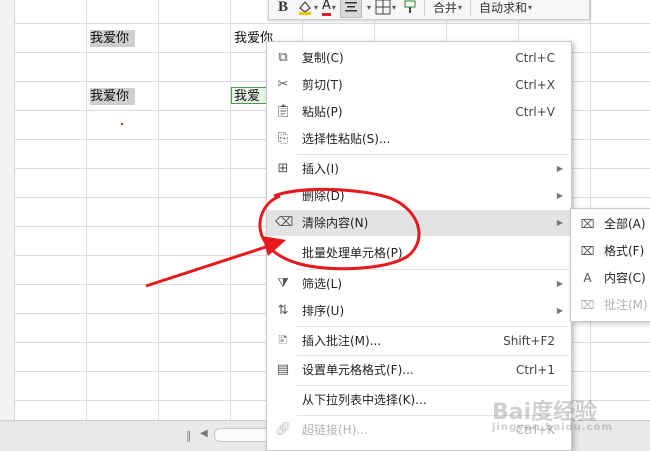 This screenshot has width=650, height=451. I want to click on submenu-item-label: 批注(M), so click(626, 305).